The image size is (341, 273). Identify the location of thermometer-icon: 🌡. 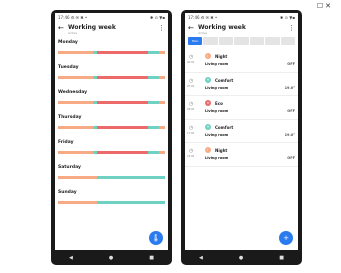
(156, 238).